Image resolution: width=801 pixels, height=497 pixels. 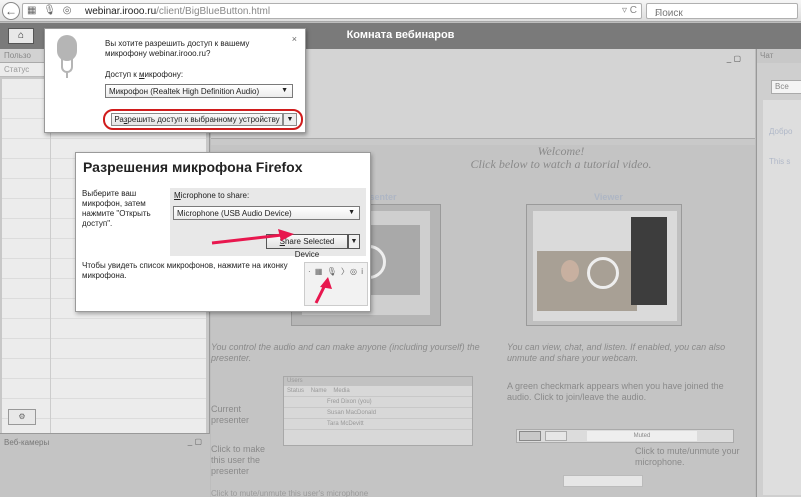 I want to click on globe-icon: ◎, so click(x=68, y=10).